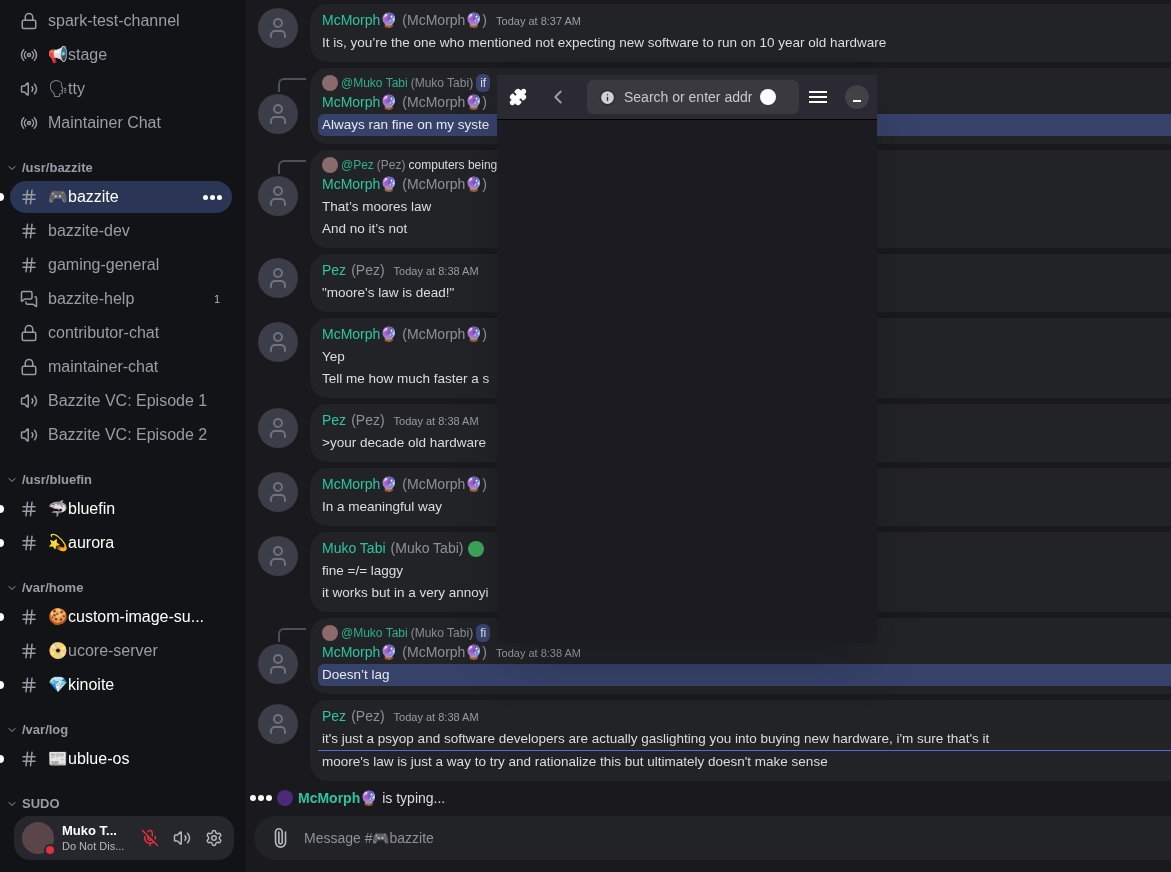  What do you see at coordinates (29, 299) in the screenshot?
I see `forum-icon` at bounding box center [29, 299].